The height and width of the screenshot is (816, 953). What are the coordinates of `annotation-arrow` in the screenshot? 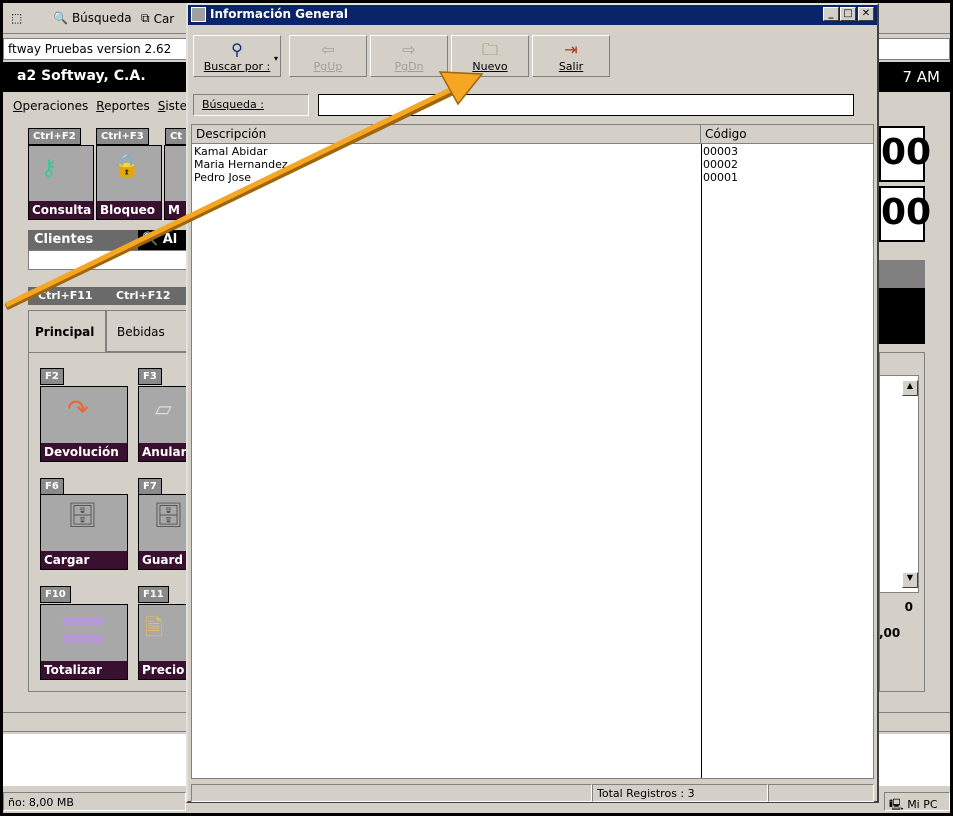 It's located at (244, 191).